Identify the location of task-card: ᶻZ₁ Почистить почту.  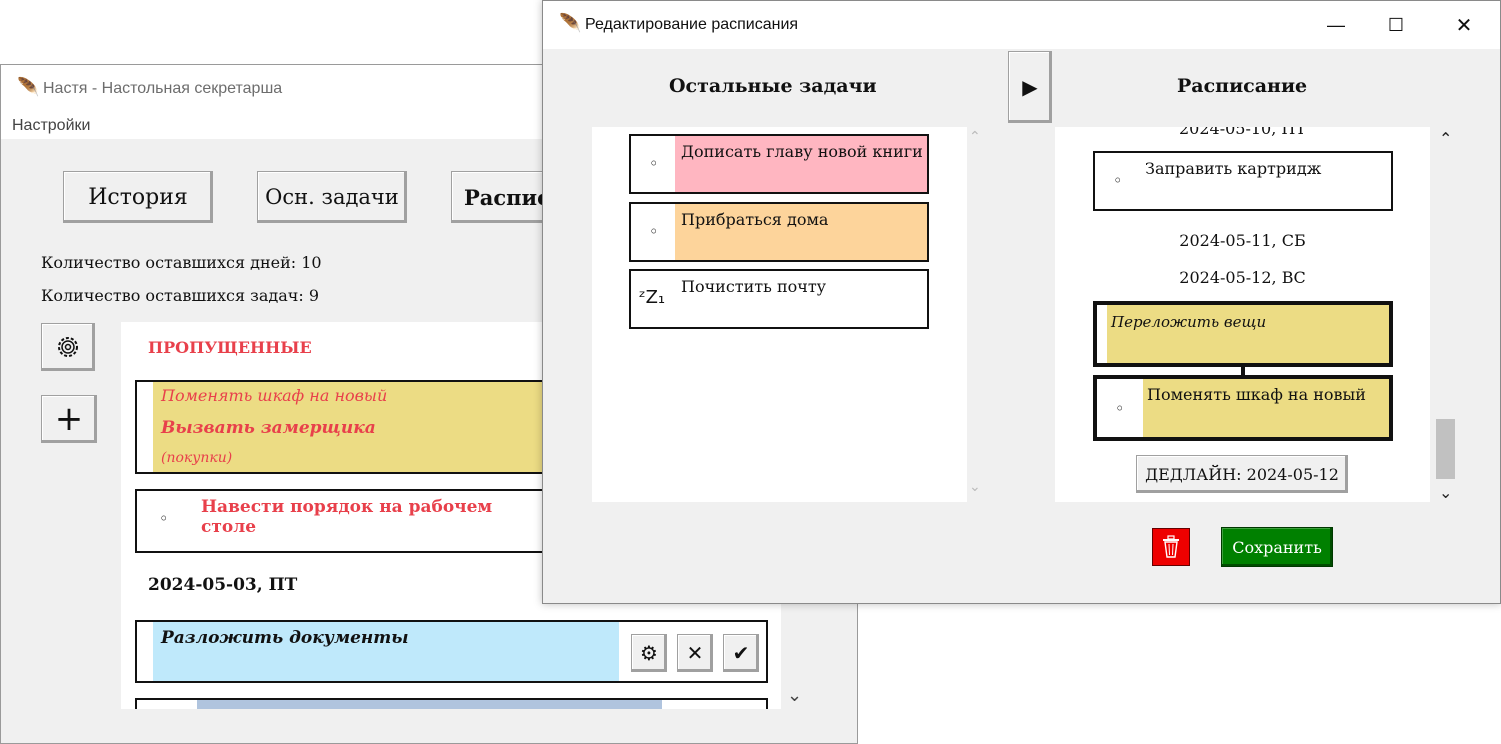
(779, 299).